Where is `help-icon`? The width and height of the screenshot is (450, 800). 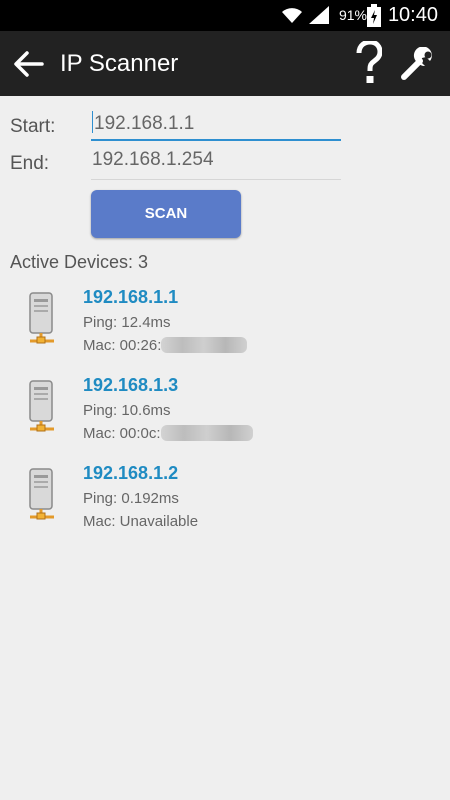 help-icon is located at coordinates (369, 63).